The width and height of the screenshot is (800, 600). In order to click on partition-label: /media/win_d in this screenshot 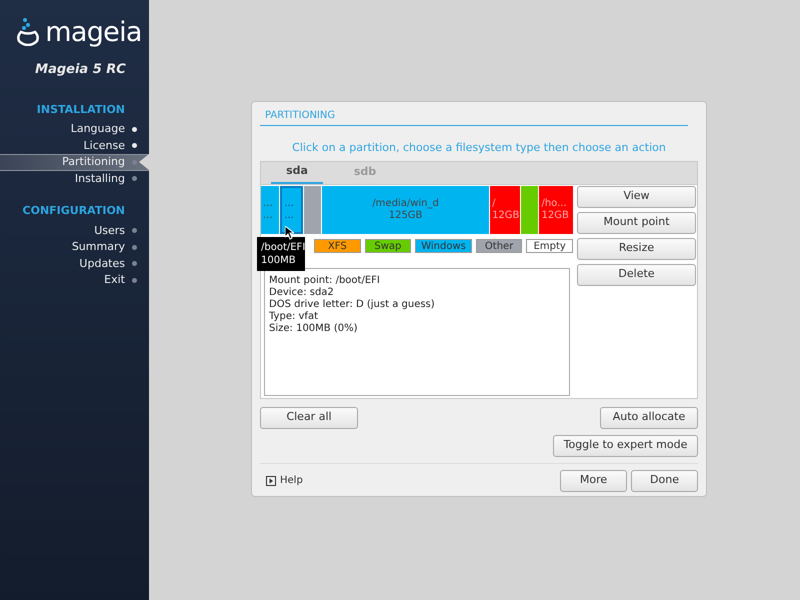, I will do `click(405, 204)`.